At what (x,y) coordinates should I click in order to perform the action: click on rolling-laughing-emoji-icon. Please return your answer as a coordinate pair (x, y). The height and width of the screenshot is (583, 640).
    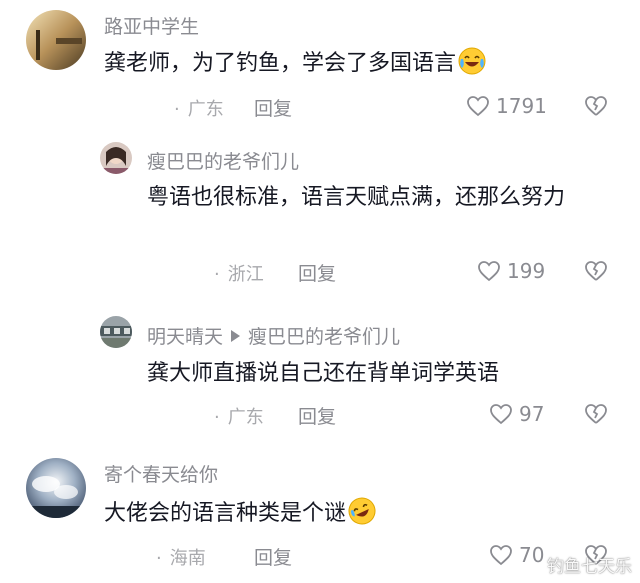
    Looking at the image, I should click on (362, 511).